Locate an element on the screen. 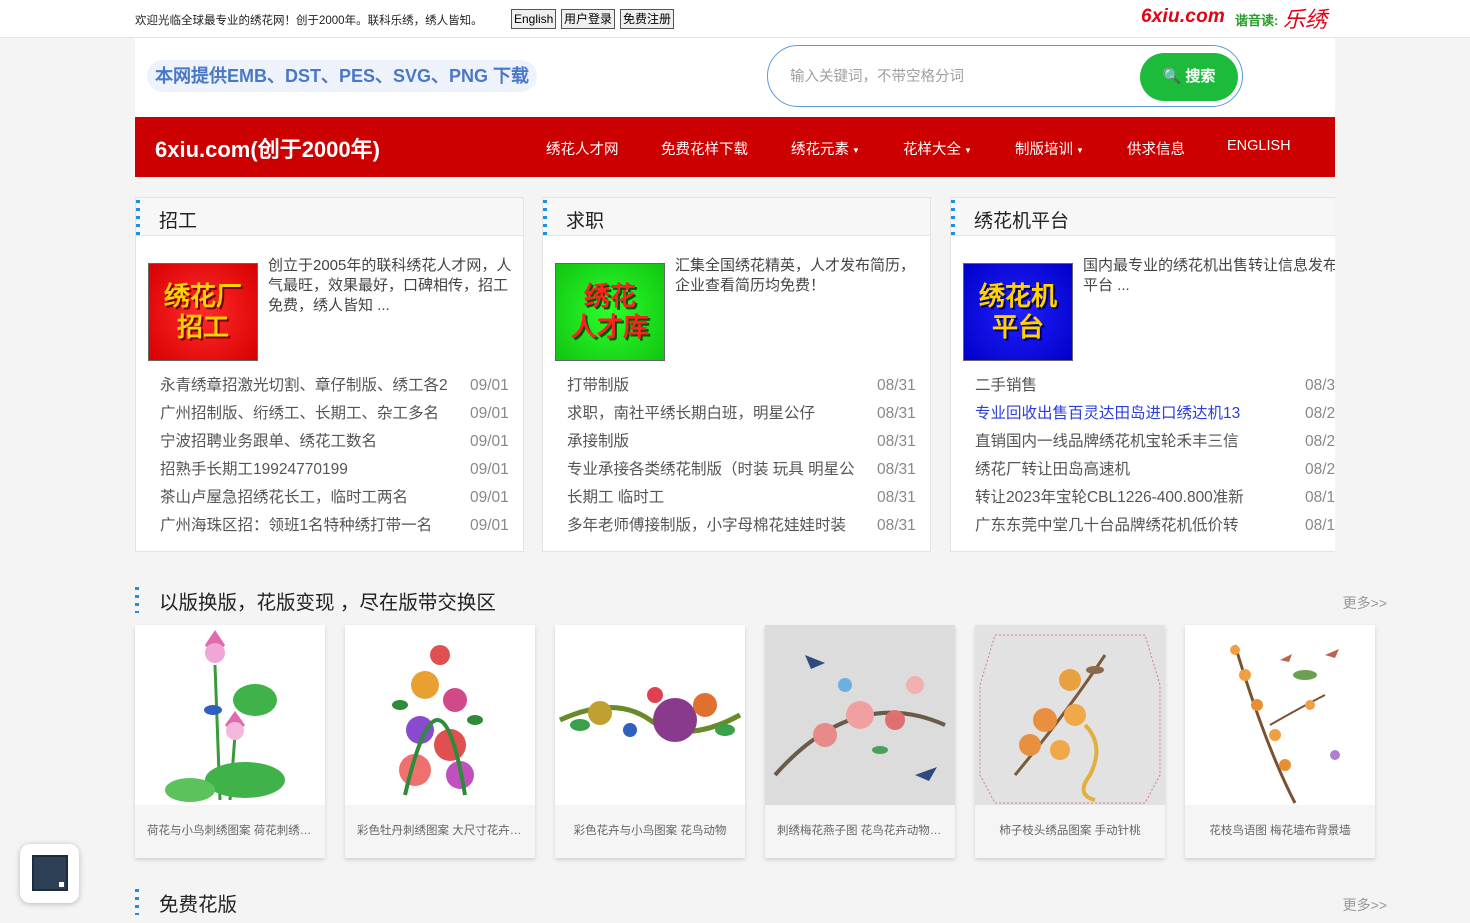  list-item-title: 永青绣章招激光切割、章仔制版、绣工各2 is located at coordinates (310, 386).